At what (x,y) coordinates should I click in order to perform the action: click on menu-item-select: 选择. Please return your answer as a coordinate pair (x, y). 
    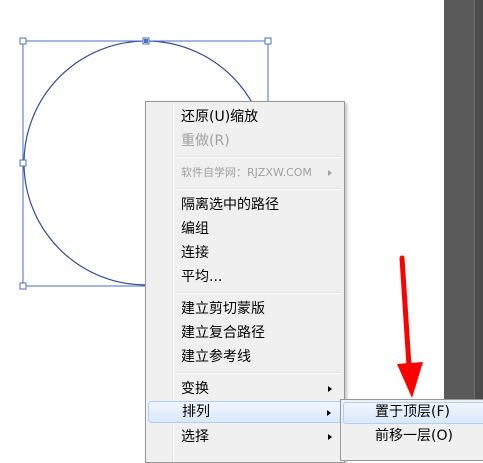
    Looking at the image, I should click on (245, 437).